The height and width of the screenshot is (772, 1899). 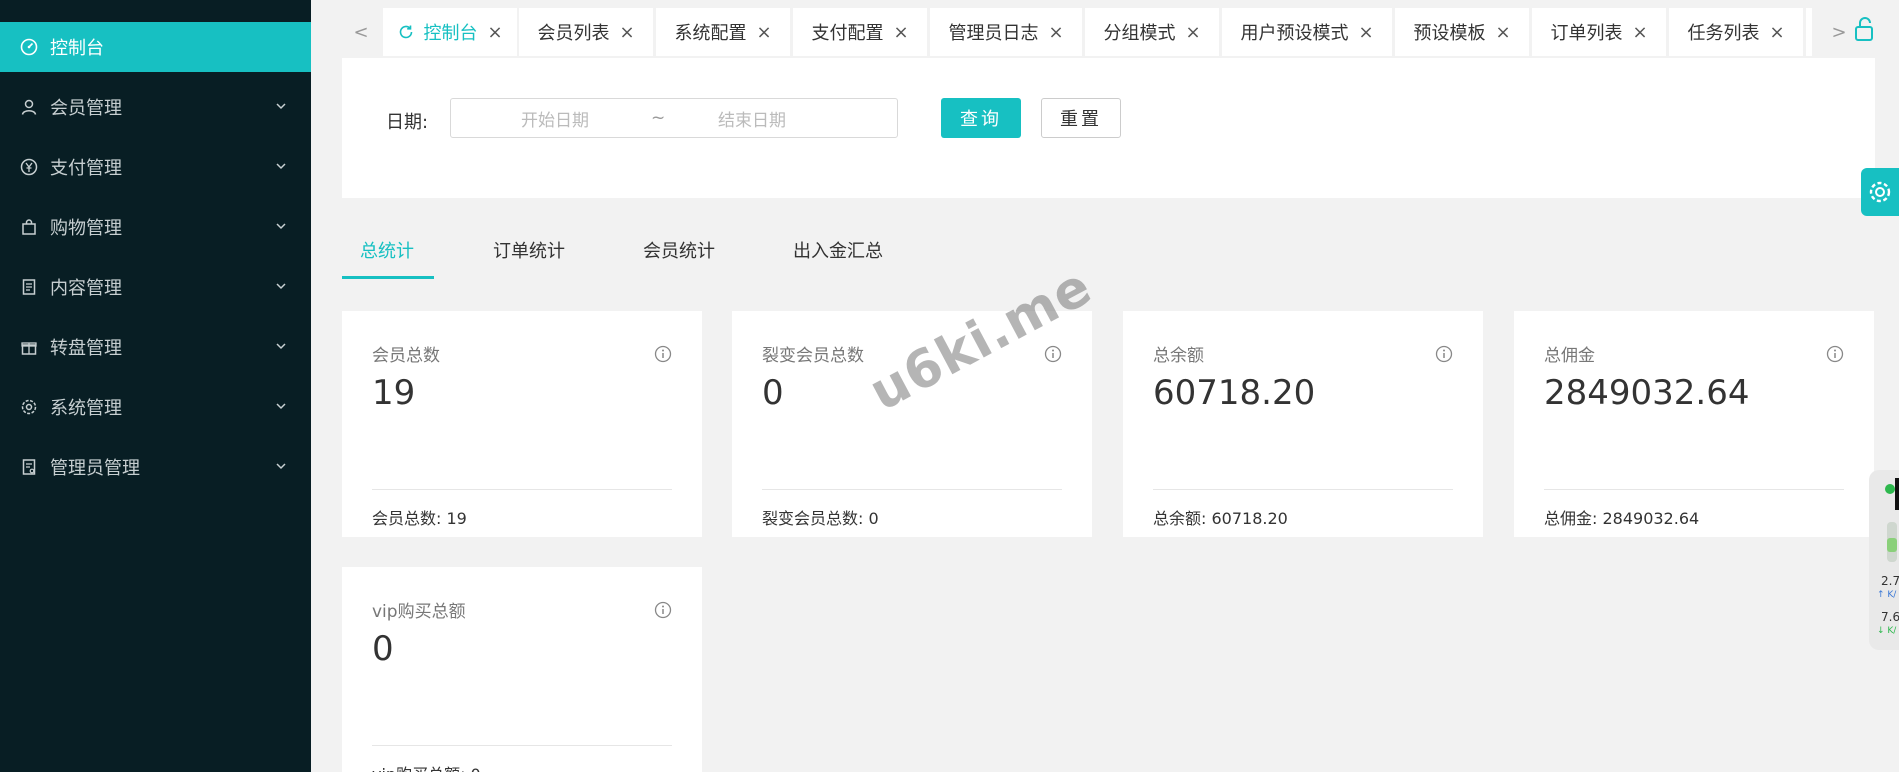 I want to click on refresh-icon, so click(x=406, y=32).